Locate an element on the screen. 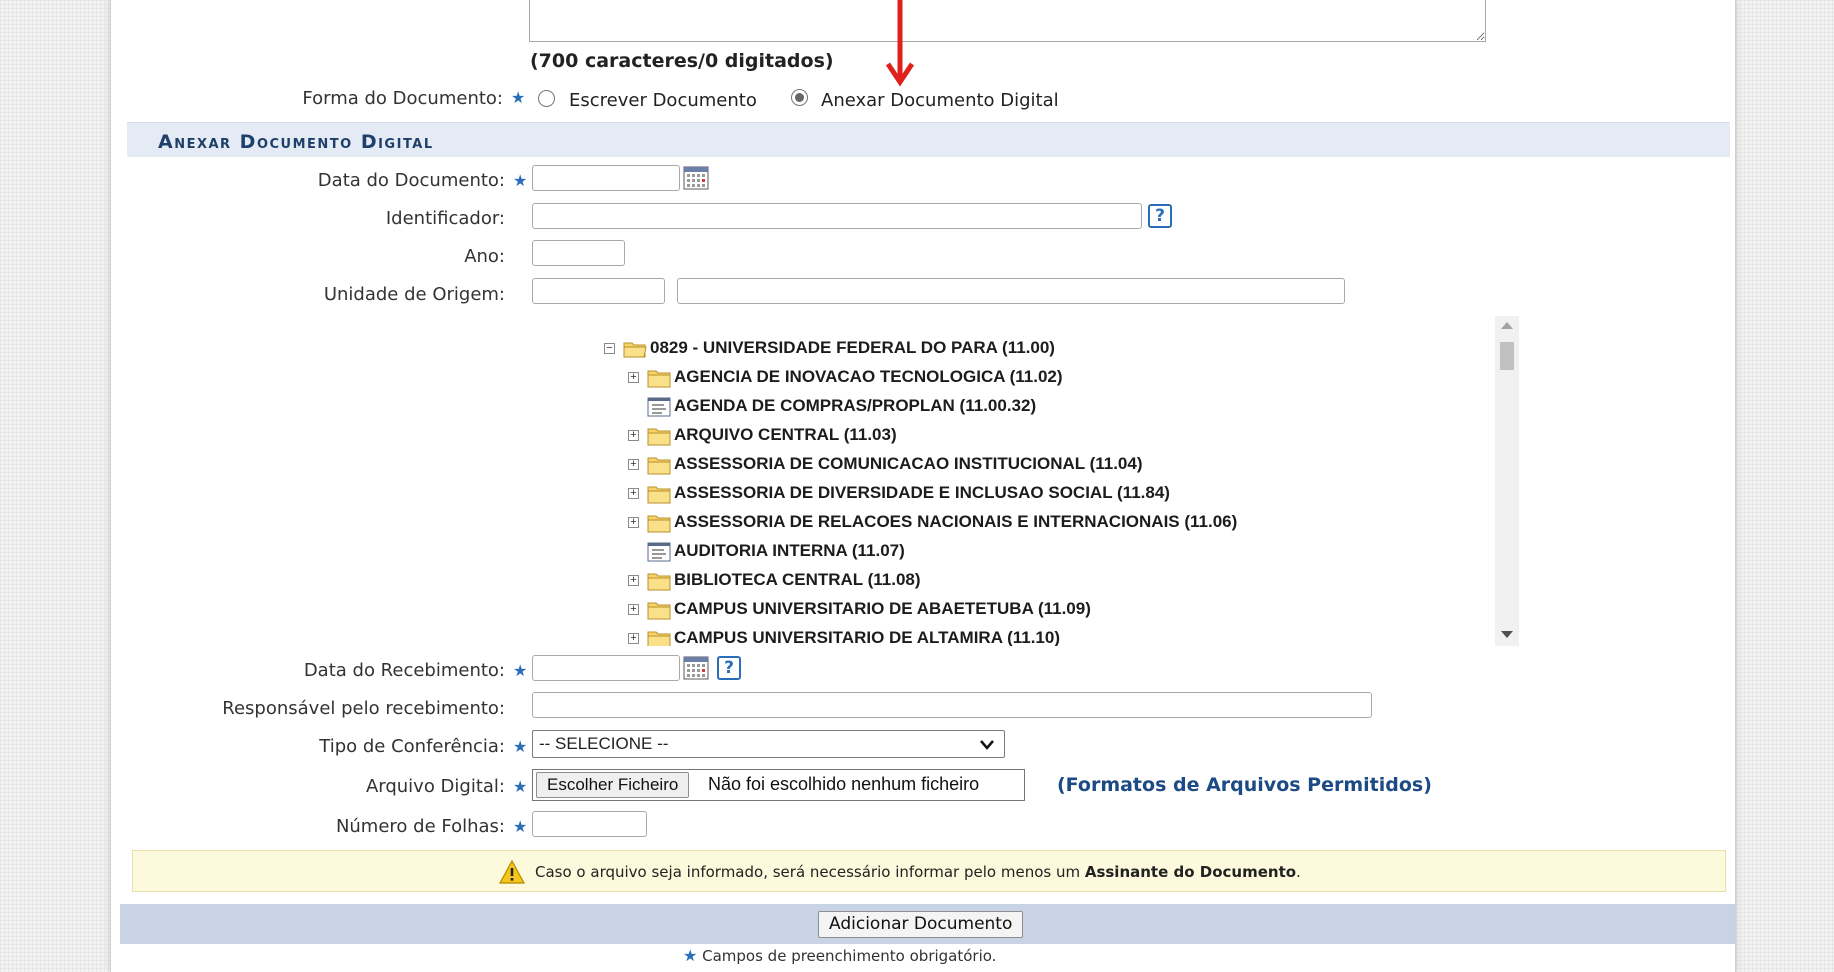 Image resolution: width=1834 pixels, height=972 pixels. scroll-thumb is located at coordinates (1507, 356).